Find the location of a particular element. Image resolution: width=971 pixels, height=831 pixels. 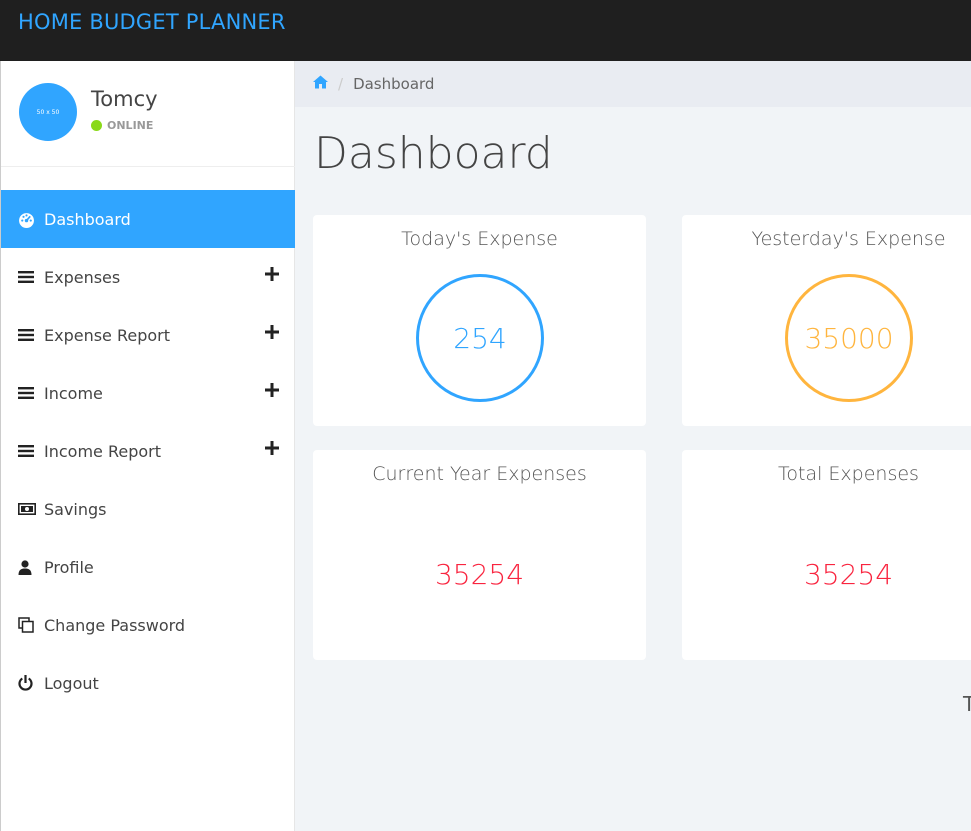

sidebar-item-label: Profile is located at coordinates (69, 567).